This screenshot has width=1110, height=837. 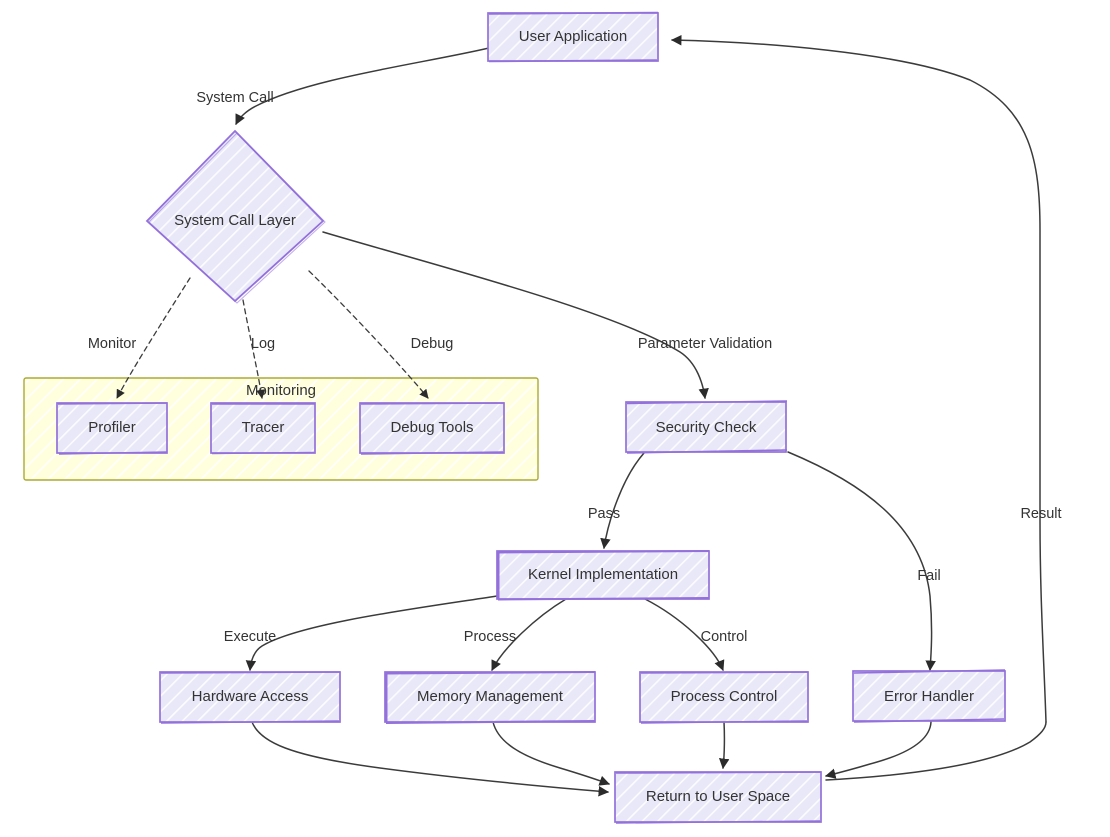 What do you see at coordinates (724, 745) in the screenshot?
I see `edge-process-to-return` at bounding box center [724, 745].